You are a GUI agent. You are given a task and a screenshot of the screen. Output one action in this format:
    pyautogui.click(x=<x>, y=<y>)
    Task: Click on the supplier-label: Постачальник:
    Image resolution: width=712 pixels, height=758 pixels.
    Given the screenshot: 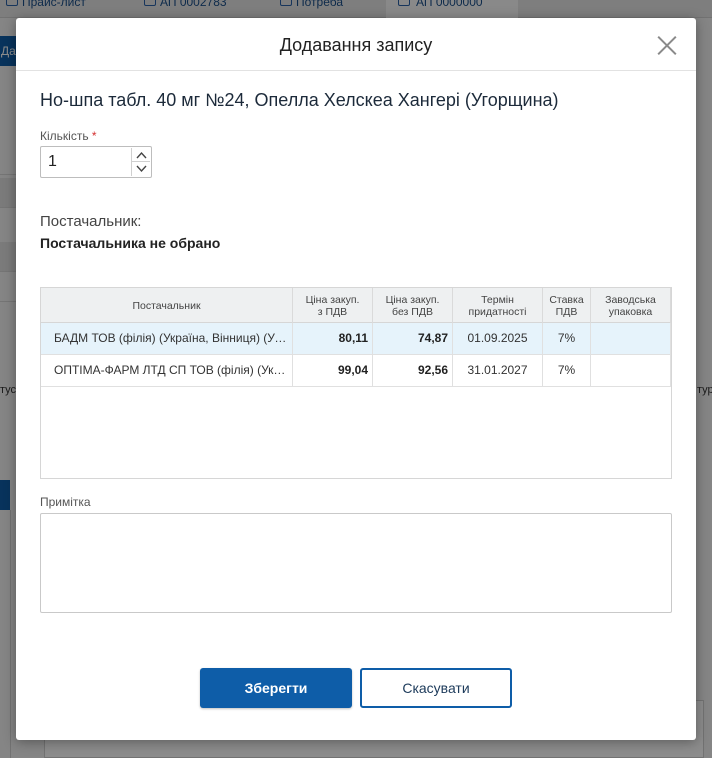 What is the action you would take?
    pyautogui.click(x=91, y=221)
    